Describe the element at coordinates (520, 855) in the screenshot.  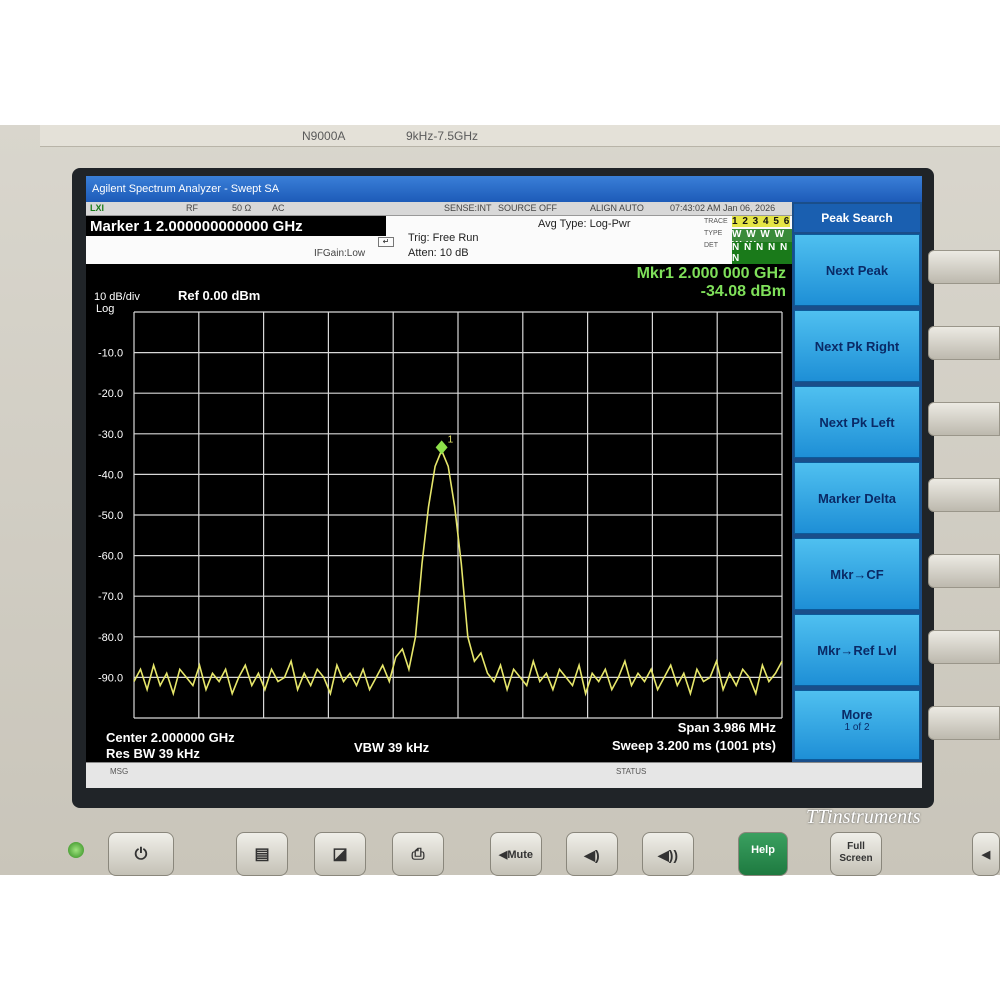
I see `mute-label: Mute` at that location.